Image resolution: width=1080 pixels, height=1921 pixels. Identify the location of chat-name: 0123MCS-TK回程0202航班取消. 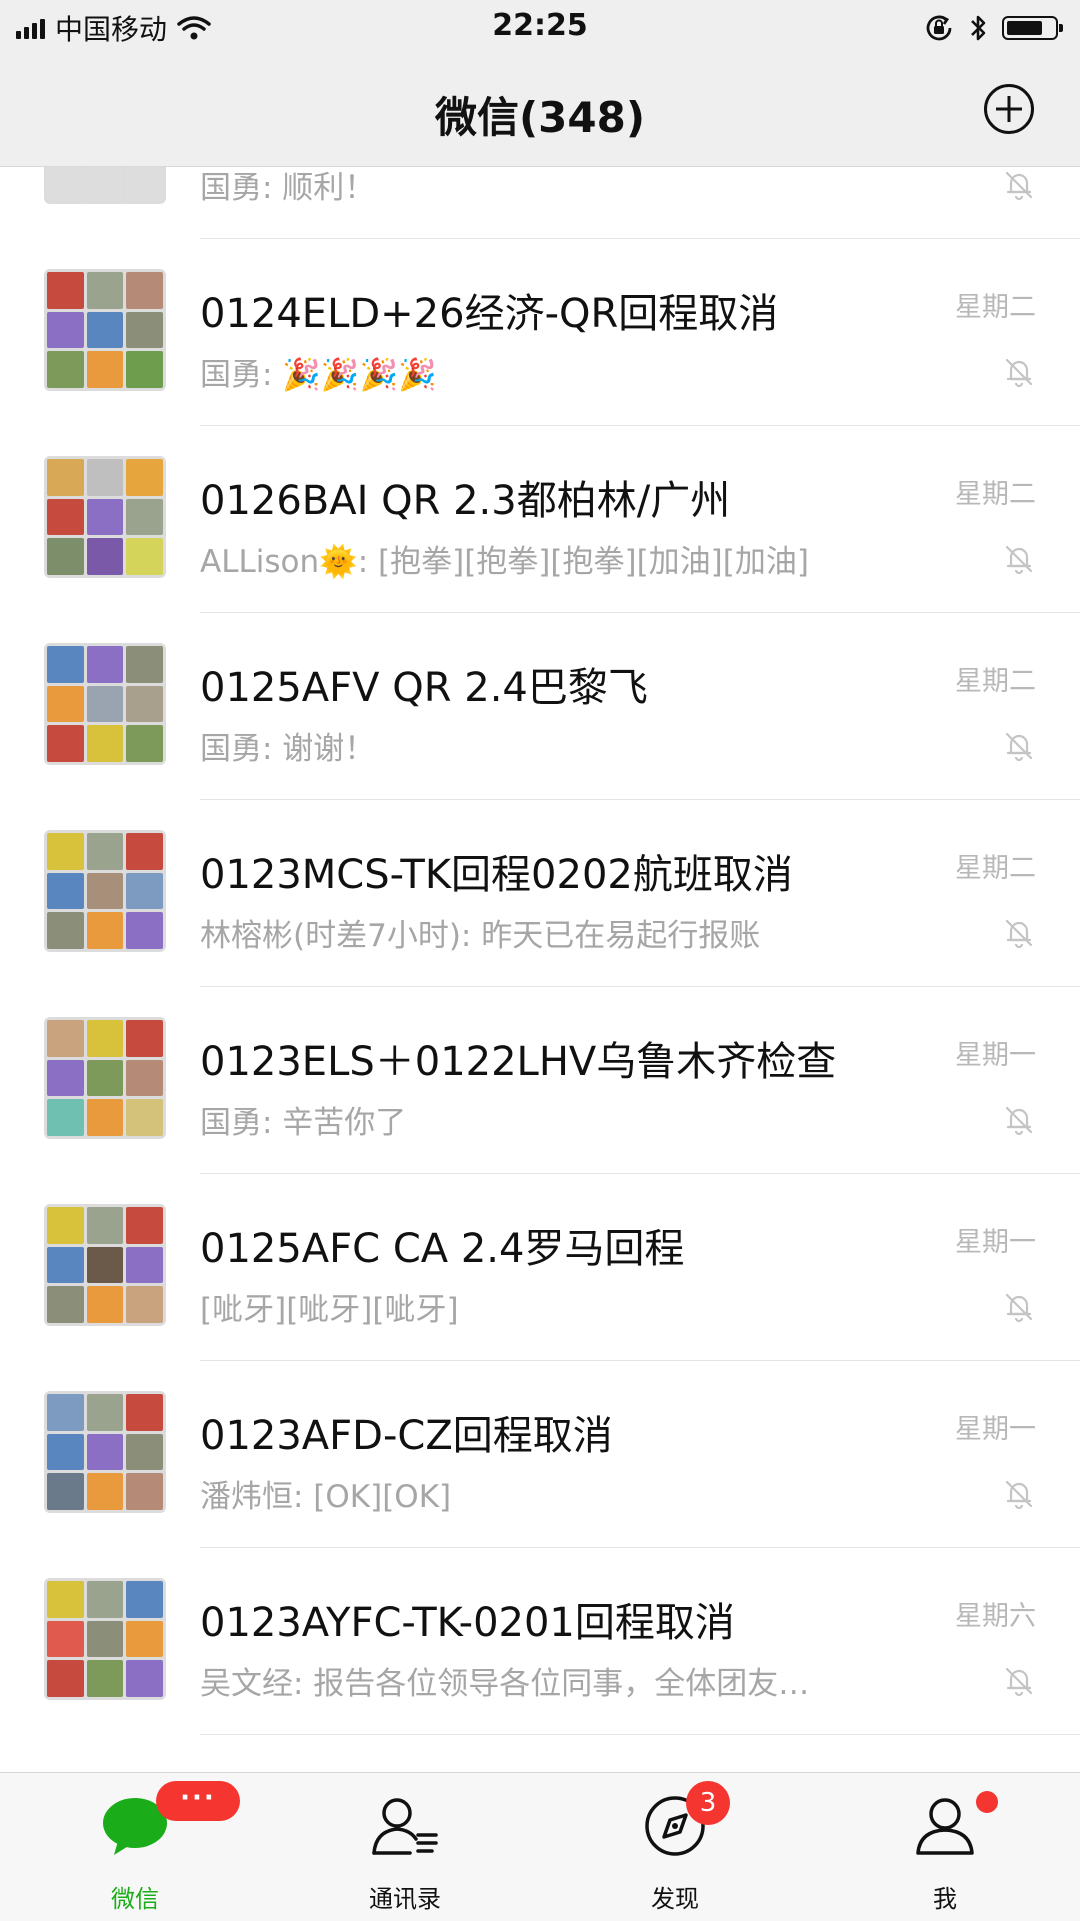
(496, 875).